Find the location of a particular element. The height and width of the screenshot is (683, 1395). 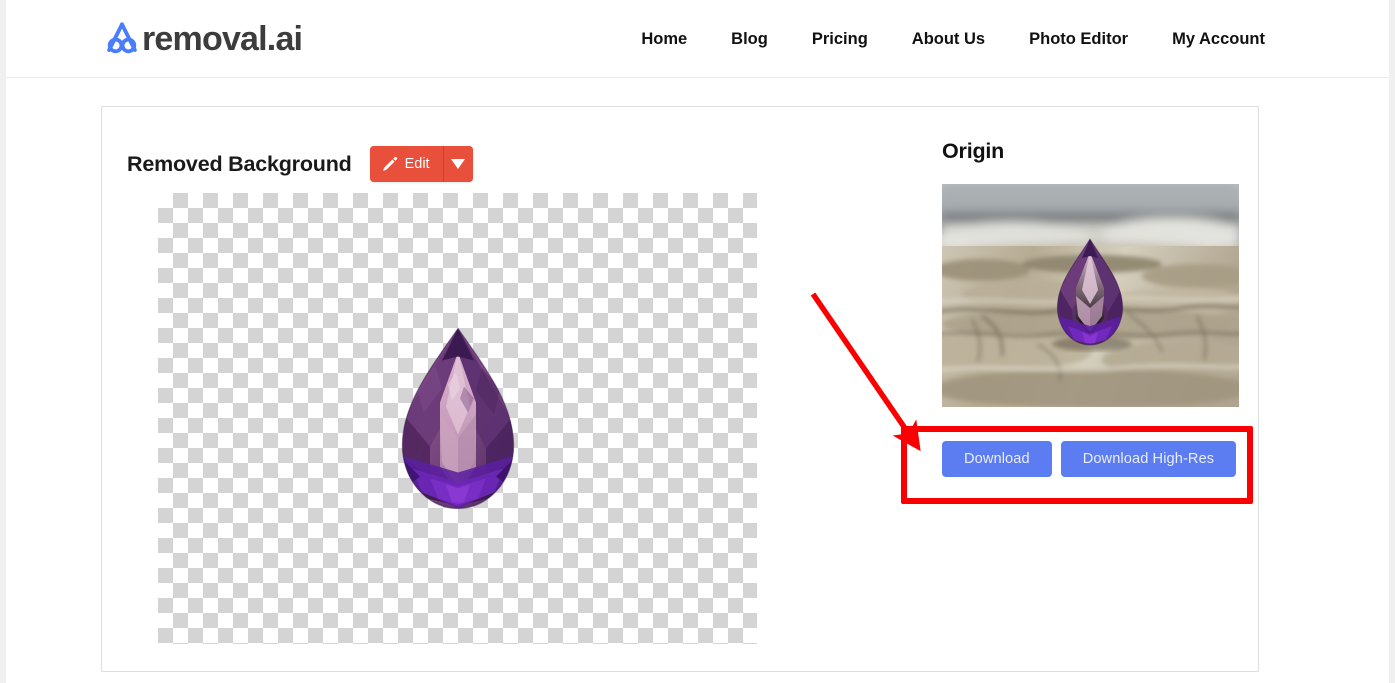

page-title: Removed Background is located at coordinates (239, 163).